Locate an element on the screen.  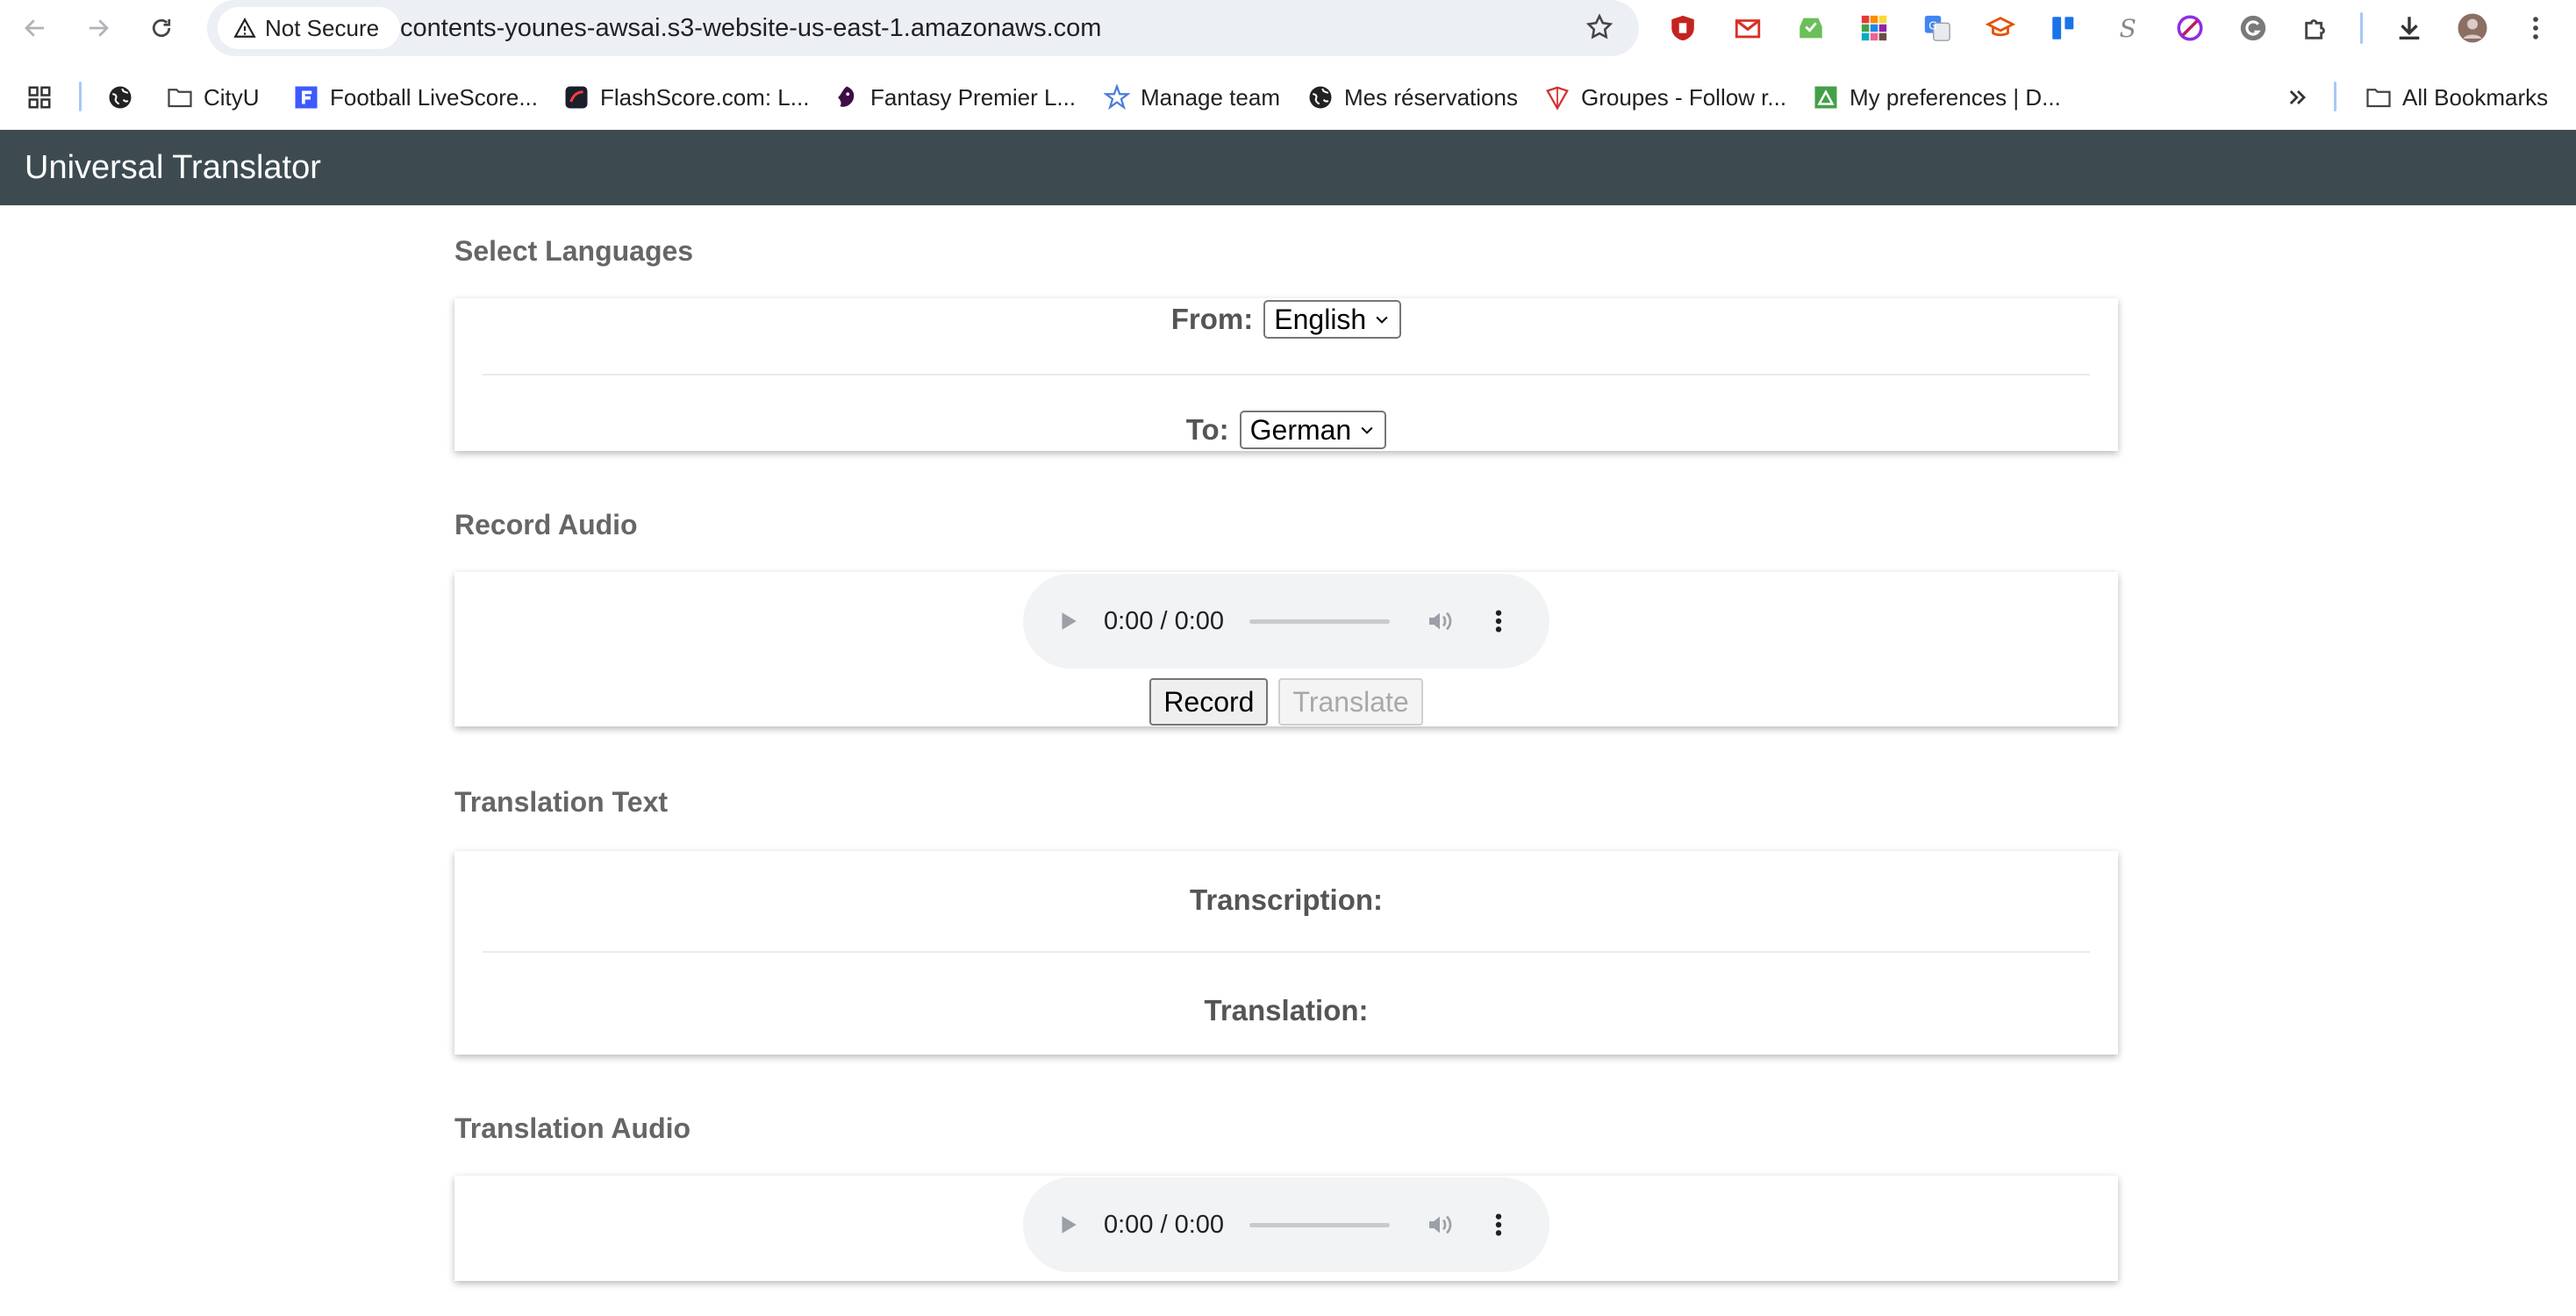
record-audio-heading: Record Audio is located at coordinates (546, 524).